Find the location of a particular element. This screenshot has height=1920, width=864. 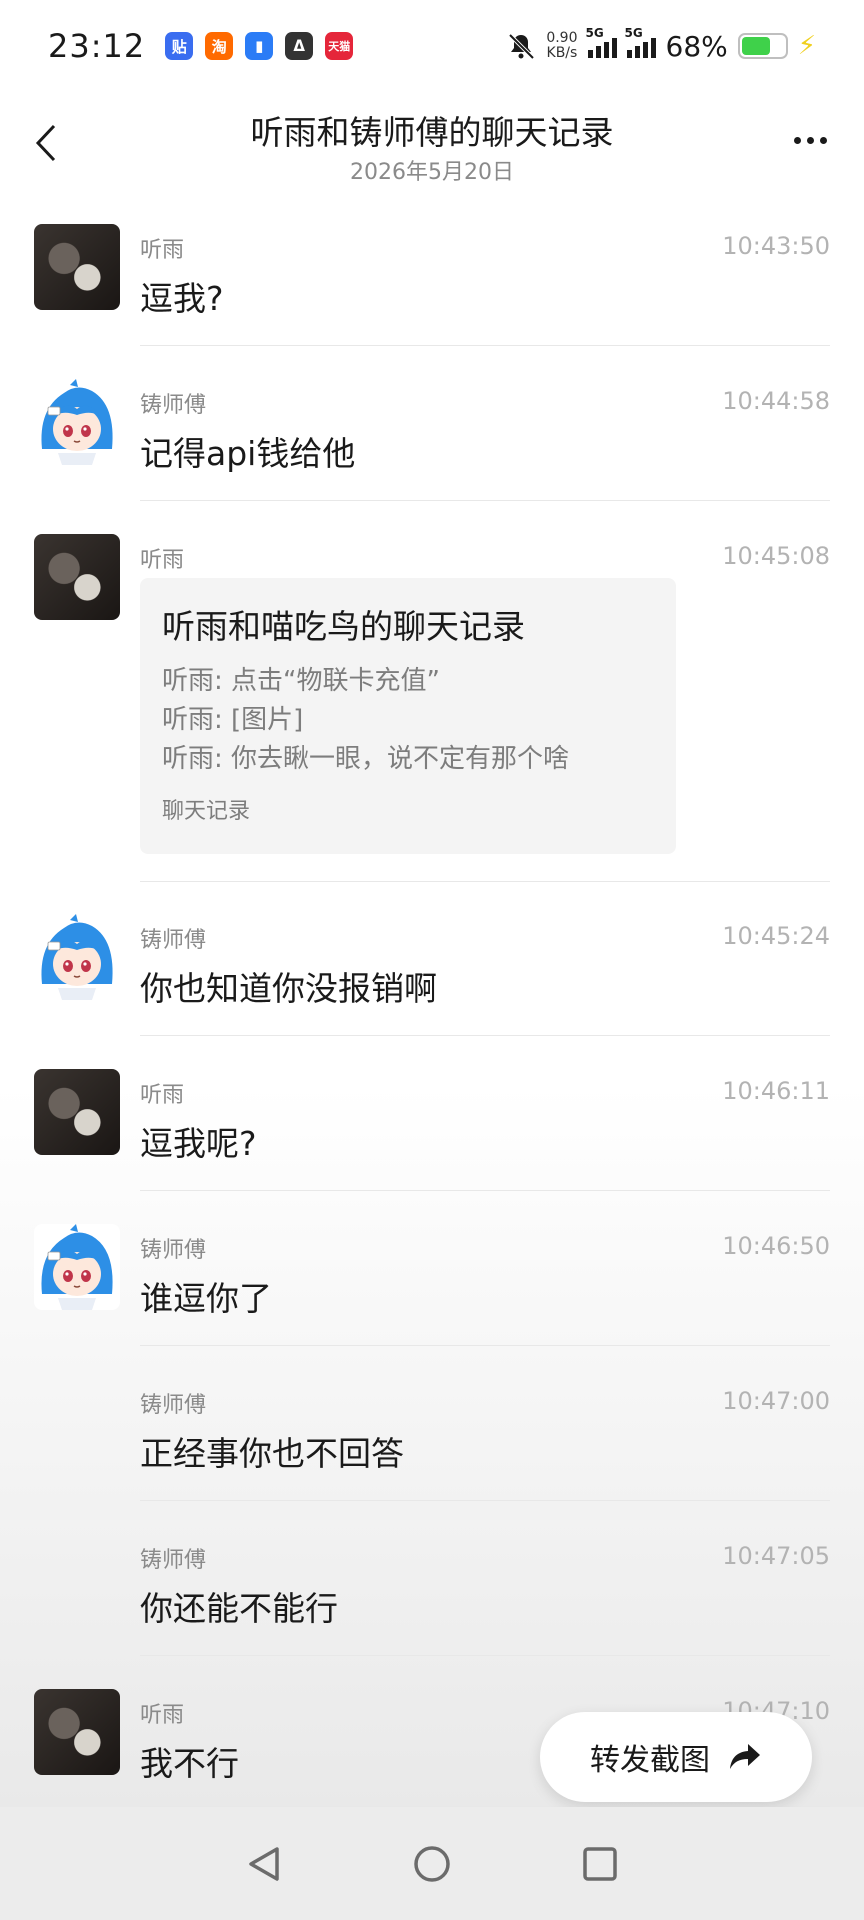

battery-percent: 68% is located at coordinates (696, 46).